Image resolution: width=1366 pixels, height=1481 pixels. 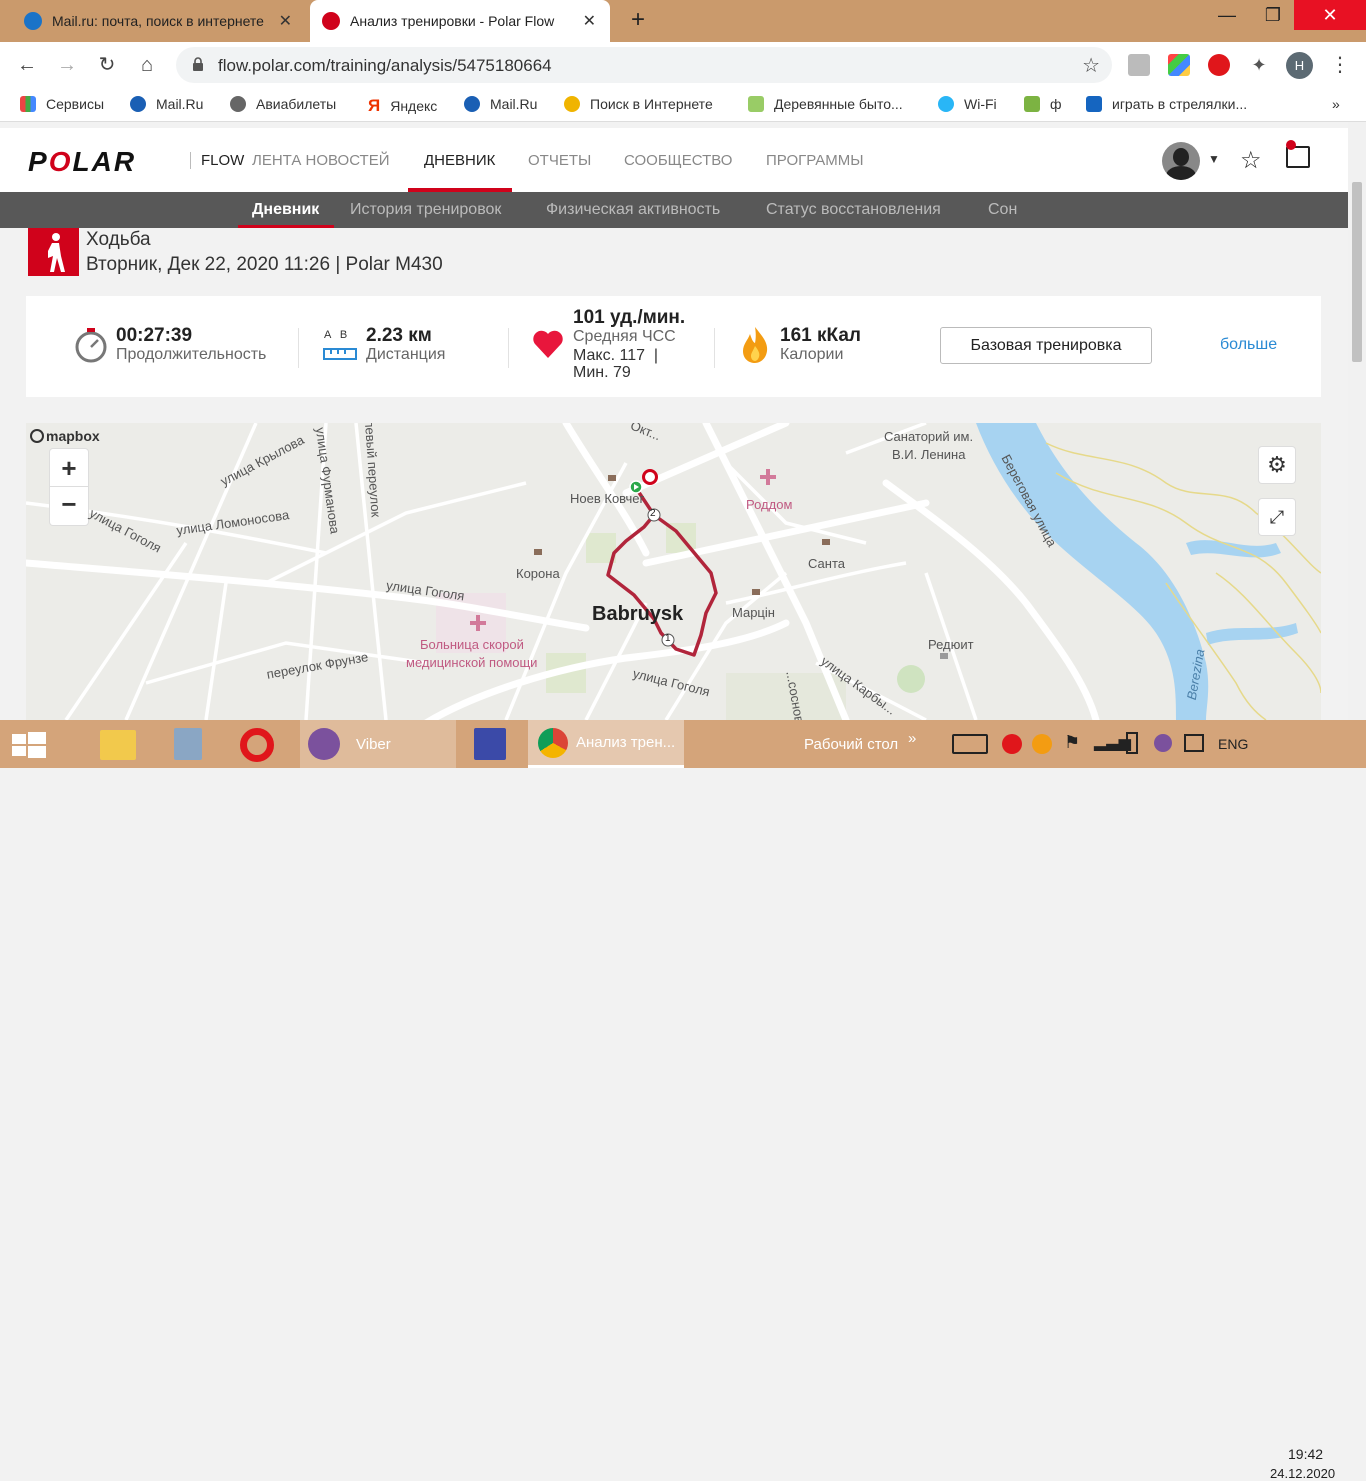 I want to click on extension-icon, so click(x=1139, y=65).